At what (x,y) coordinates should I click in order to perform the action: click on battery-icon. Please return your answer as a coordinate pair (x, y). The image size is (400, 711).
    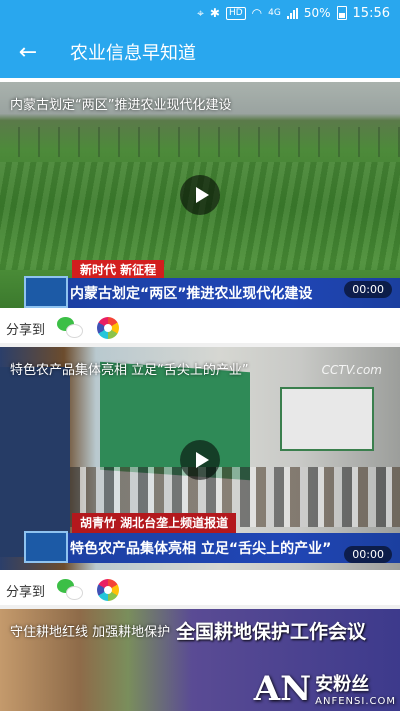
    Looking at the image, I should click on (341, 13).